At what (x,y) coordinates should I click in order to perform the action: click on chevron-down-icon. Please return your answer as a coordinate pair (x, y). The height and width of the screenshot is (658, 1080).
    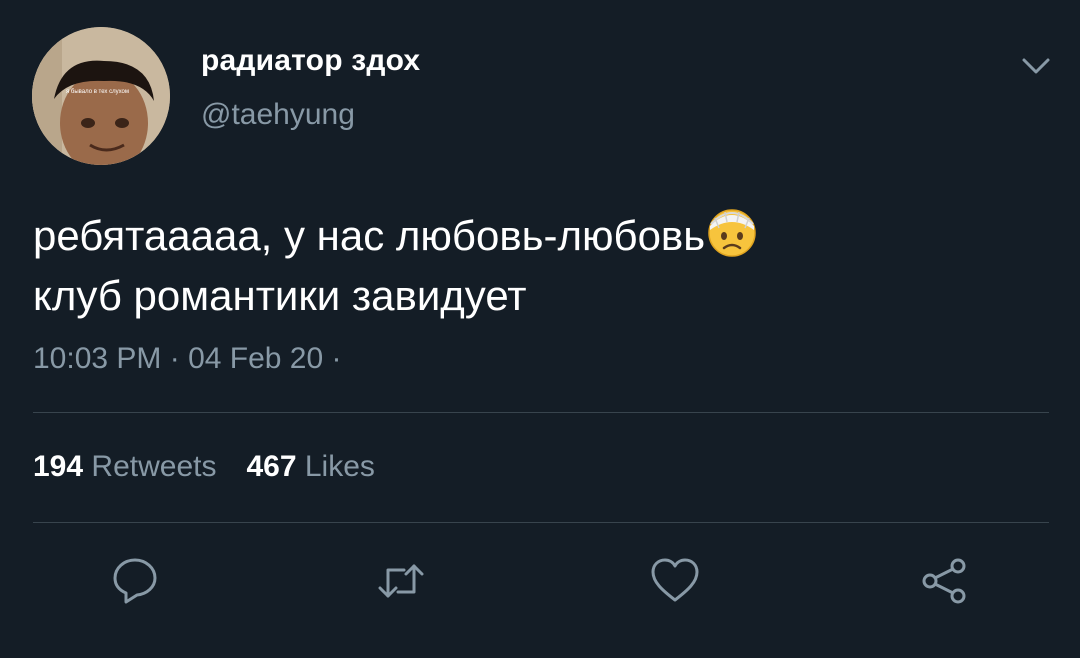
    Looking at the image, I should click on (1036, 66).